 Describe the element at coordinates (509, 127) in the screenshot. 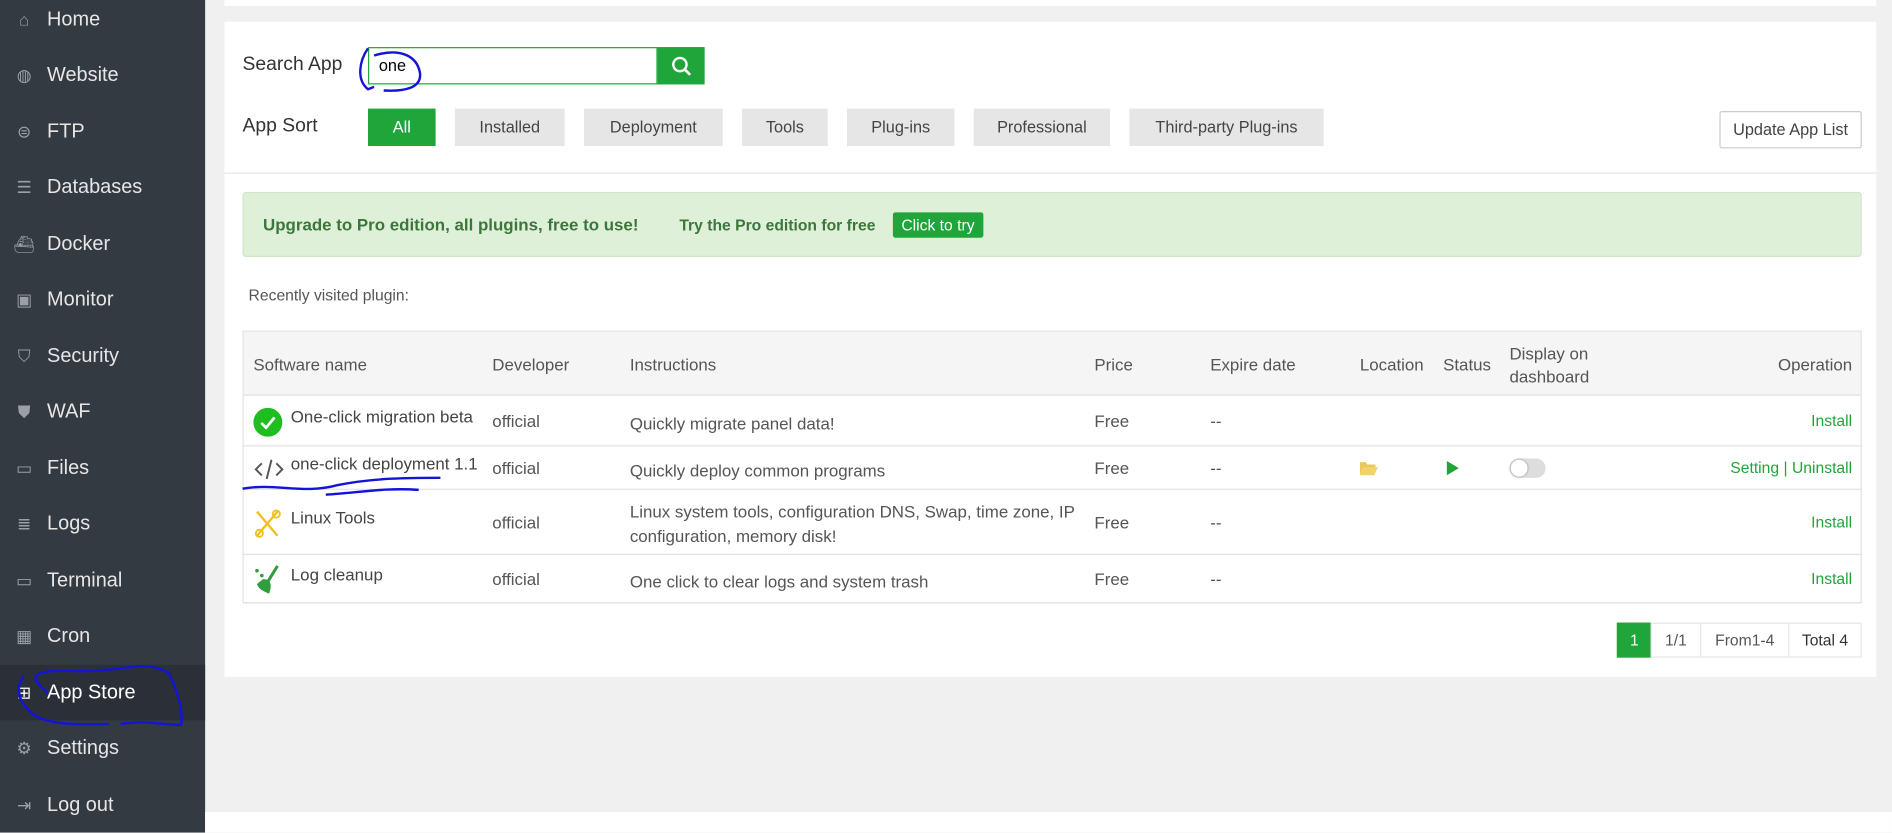

I see `sort-installed: Installed` at that location.